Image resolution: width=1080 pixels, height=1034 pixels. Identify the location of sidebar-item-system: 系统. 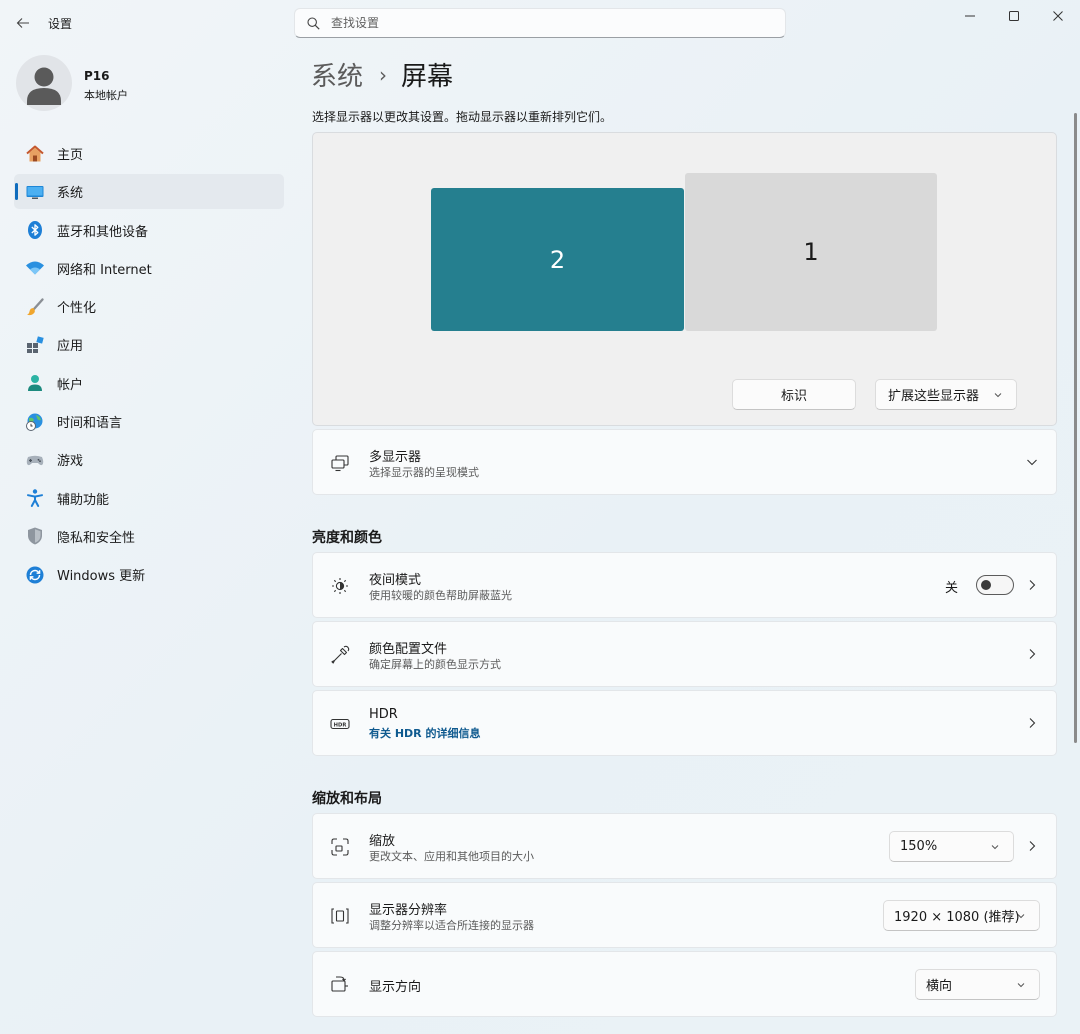
(149, 192).